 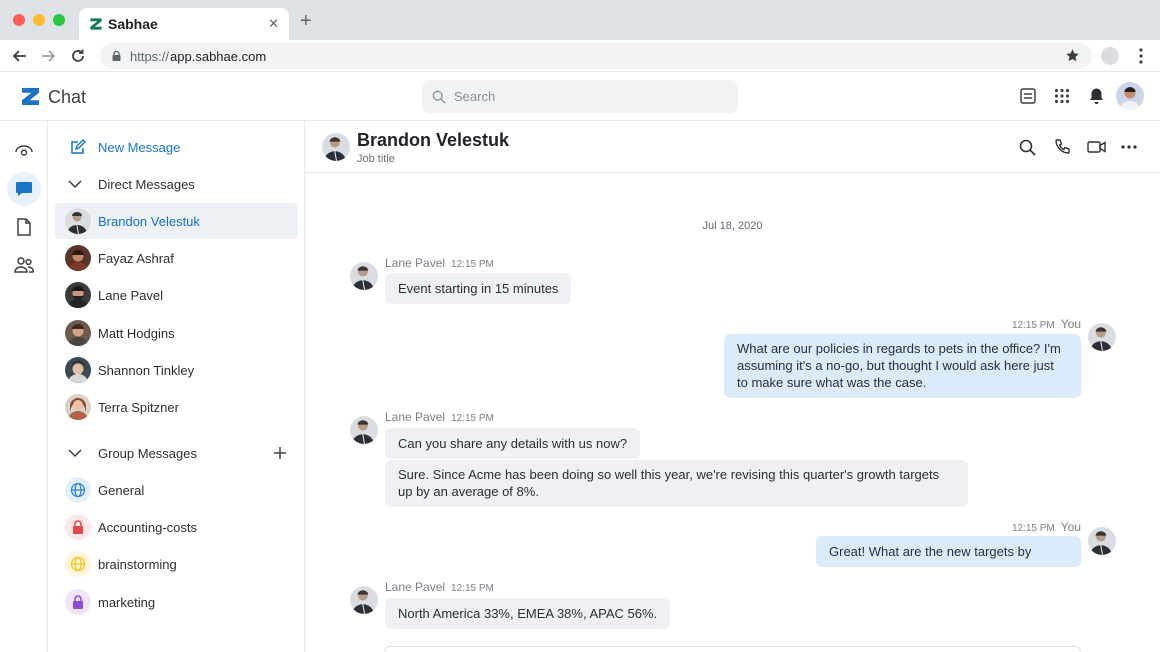 What do you see at coordinates (24, 265) in the screenshot?
I see `people-icon` at bounding box center [24, 265].